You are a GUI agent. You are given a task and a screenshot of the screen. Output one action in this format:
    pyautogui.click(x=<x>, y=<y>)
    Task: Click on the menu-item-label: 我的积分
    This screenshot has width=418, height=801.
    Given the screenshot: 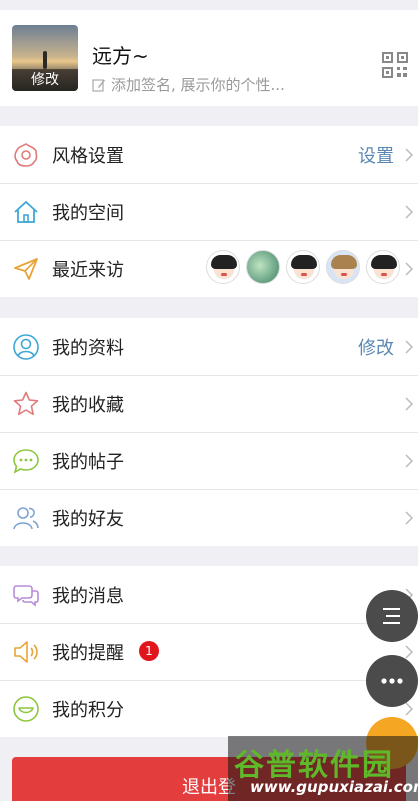 What is the action you would take?
    pyautogui.click(x=88, y=710)
    